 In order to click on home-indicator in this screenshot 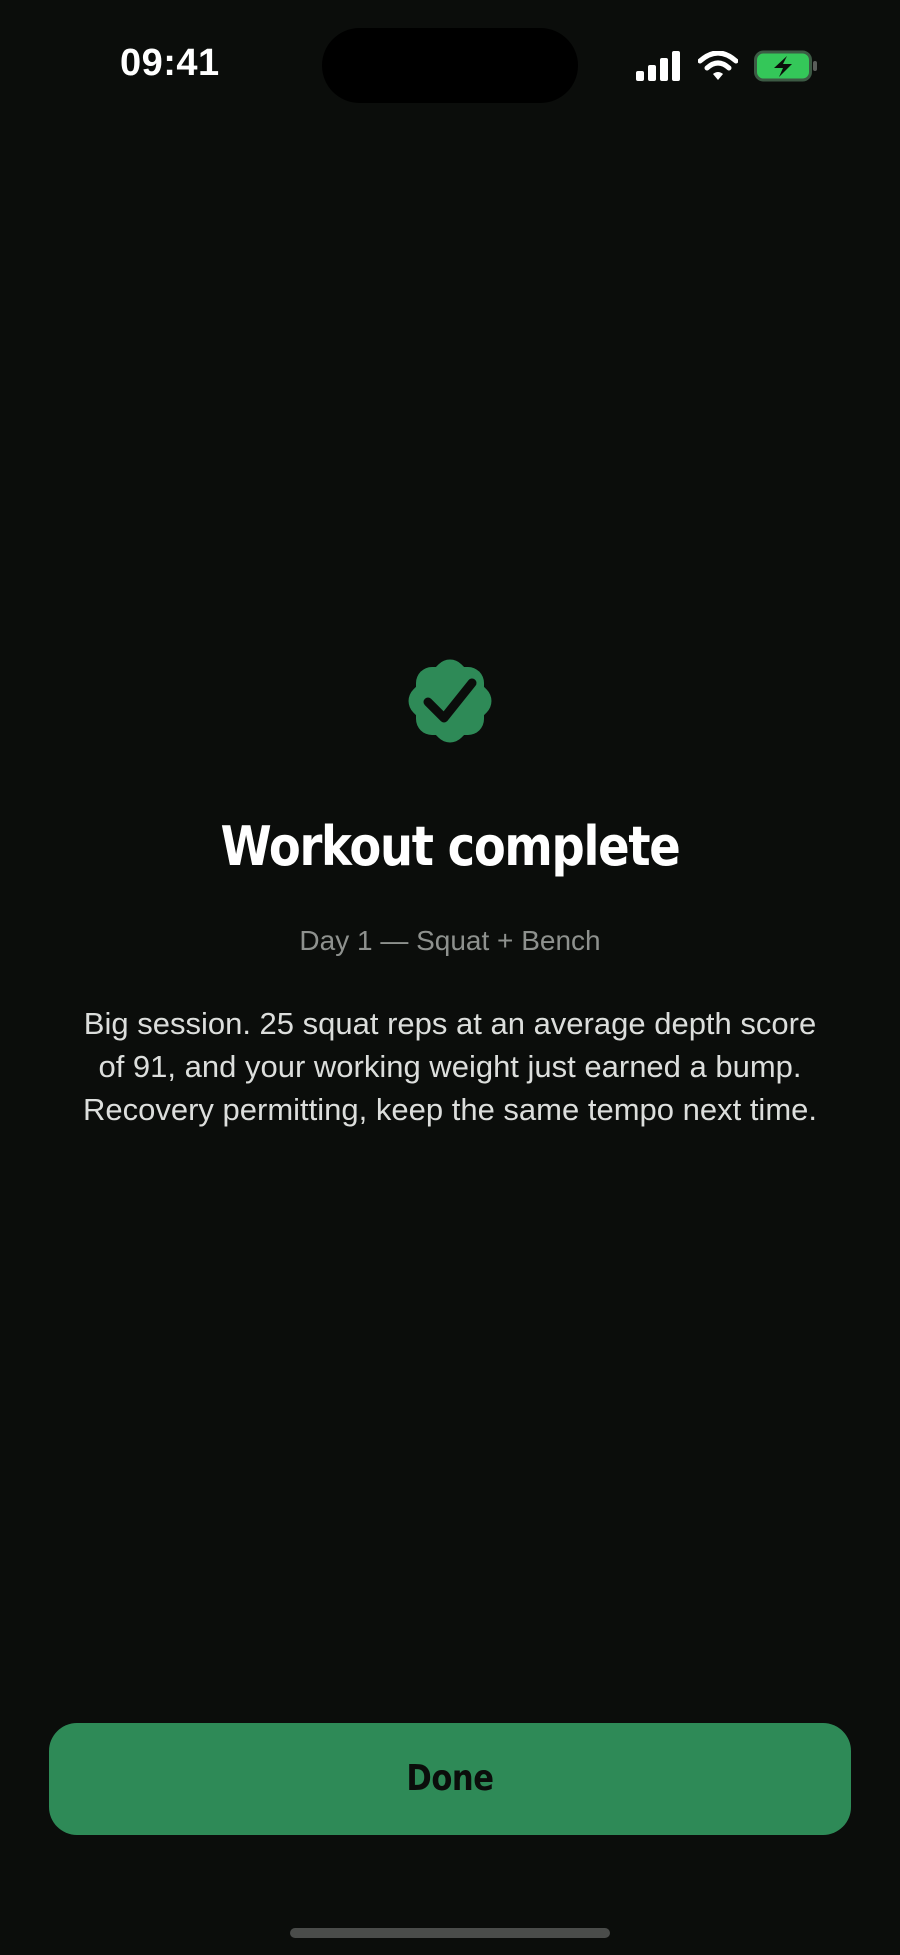, I will do `click(450, 1933)`.